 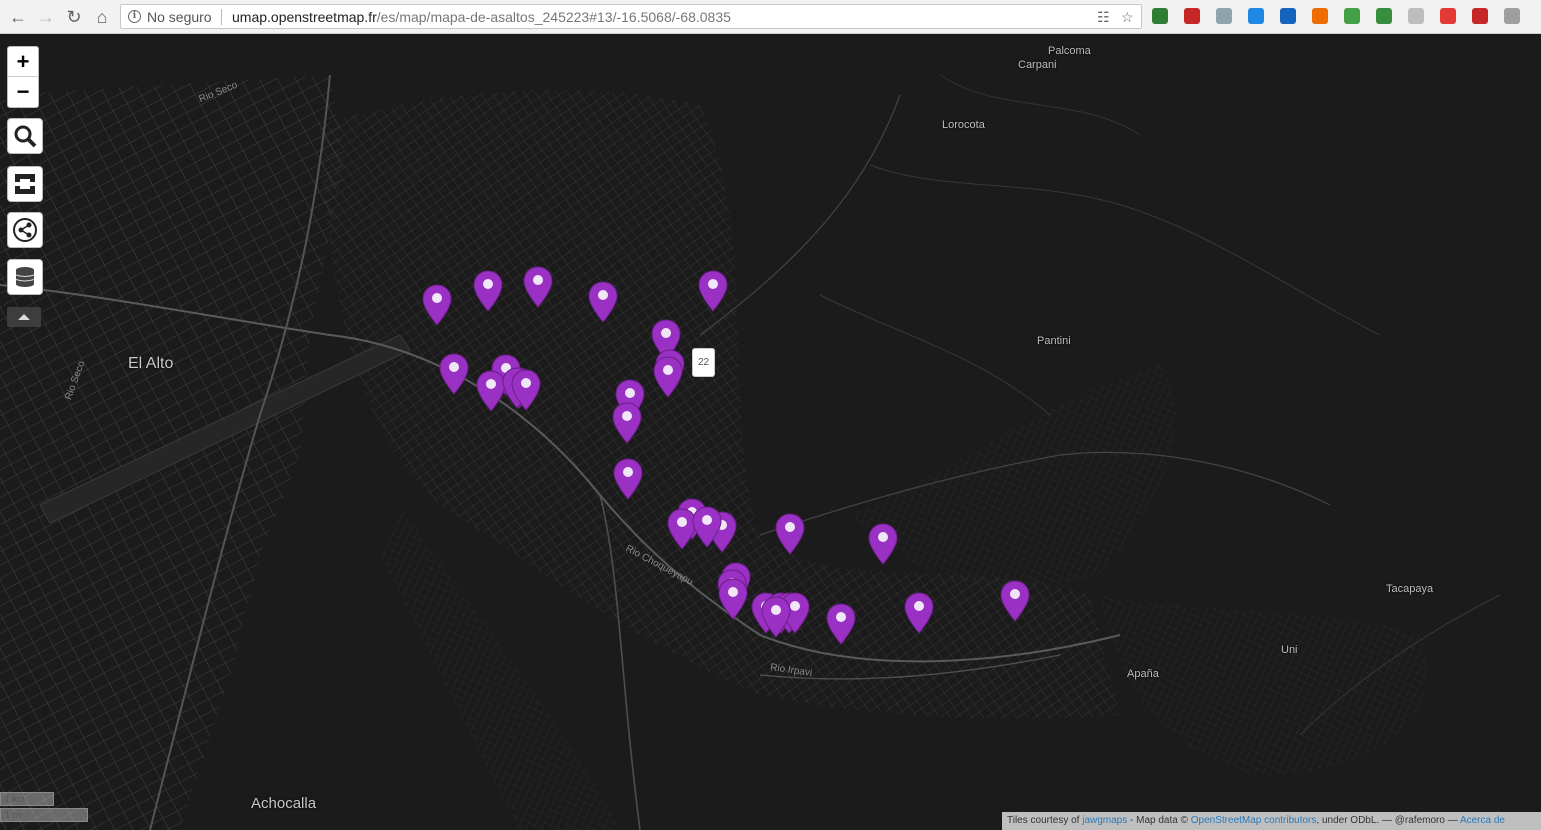 What do you see at coordinates (102, 17) in the screenshot?
I see `home-icon: ⌂` at bounding box center [102, 17].